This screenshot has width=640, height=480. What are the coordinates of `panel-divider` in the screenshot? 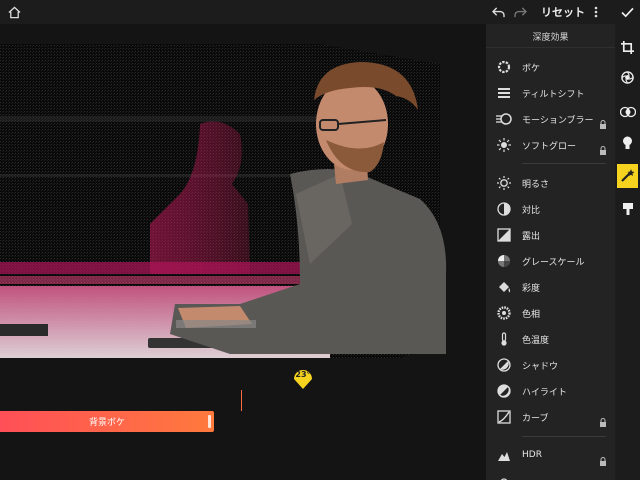 It's located at (550, 47).